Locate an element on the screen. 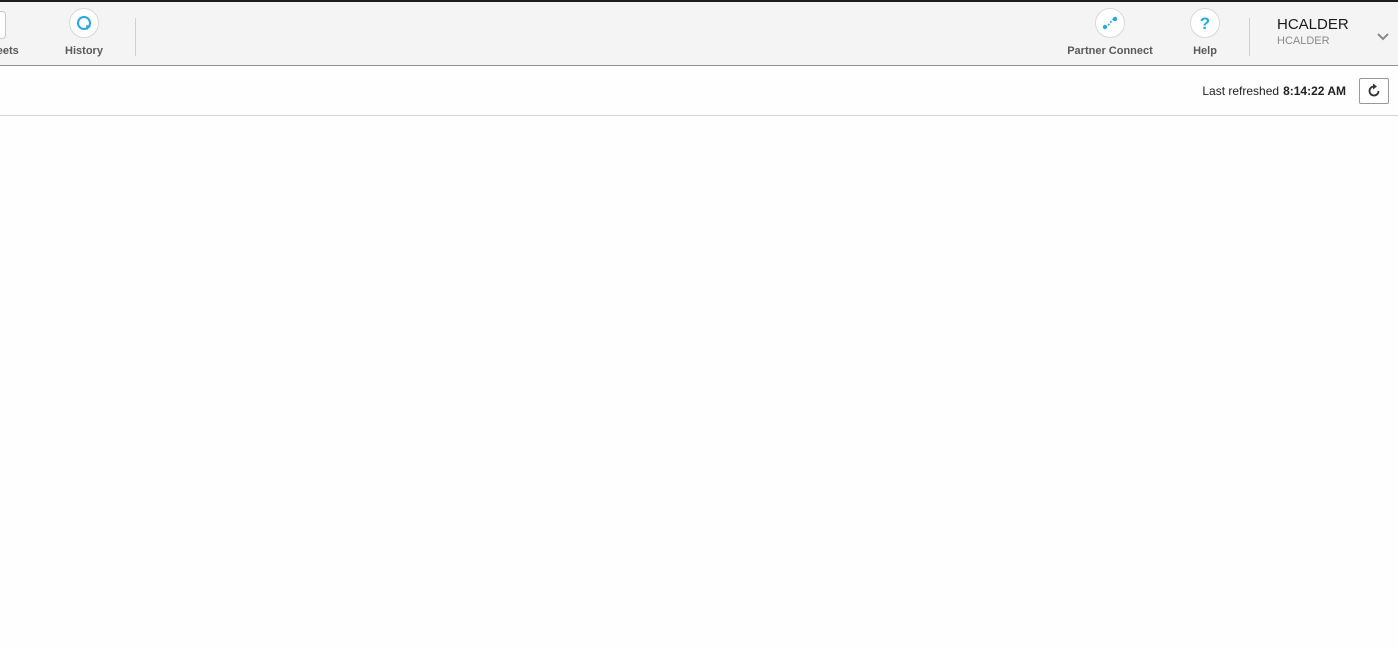 The image size is (1398, 649). nav-history-label: History is located at coordinates (84, 51).